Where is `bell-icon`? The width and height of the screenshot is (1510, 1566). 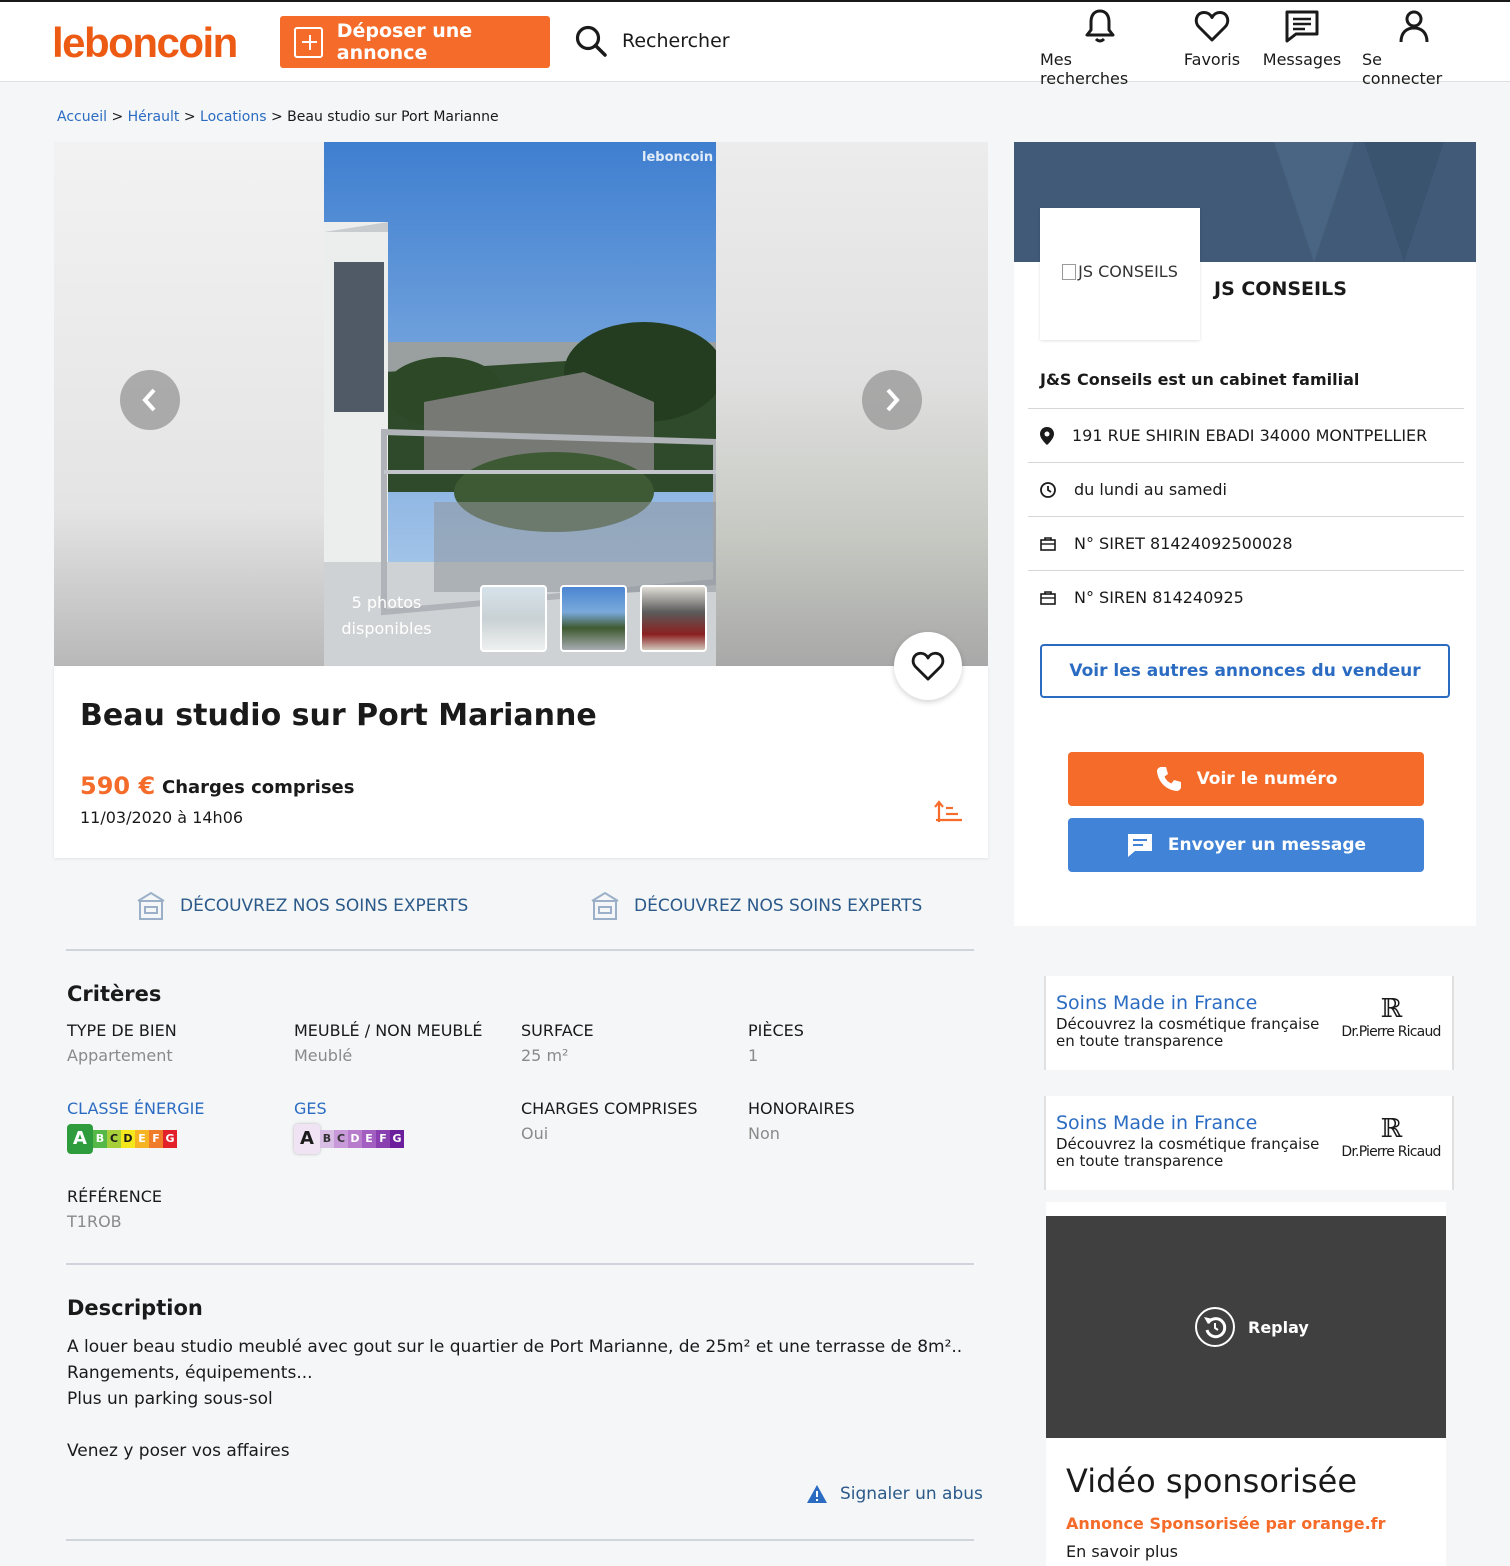
bell-icon is located at coordinates (1100, 26).